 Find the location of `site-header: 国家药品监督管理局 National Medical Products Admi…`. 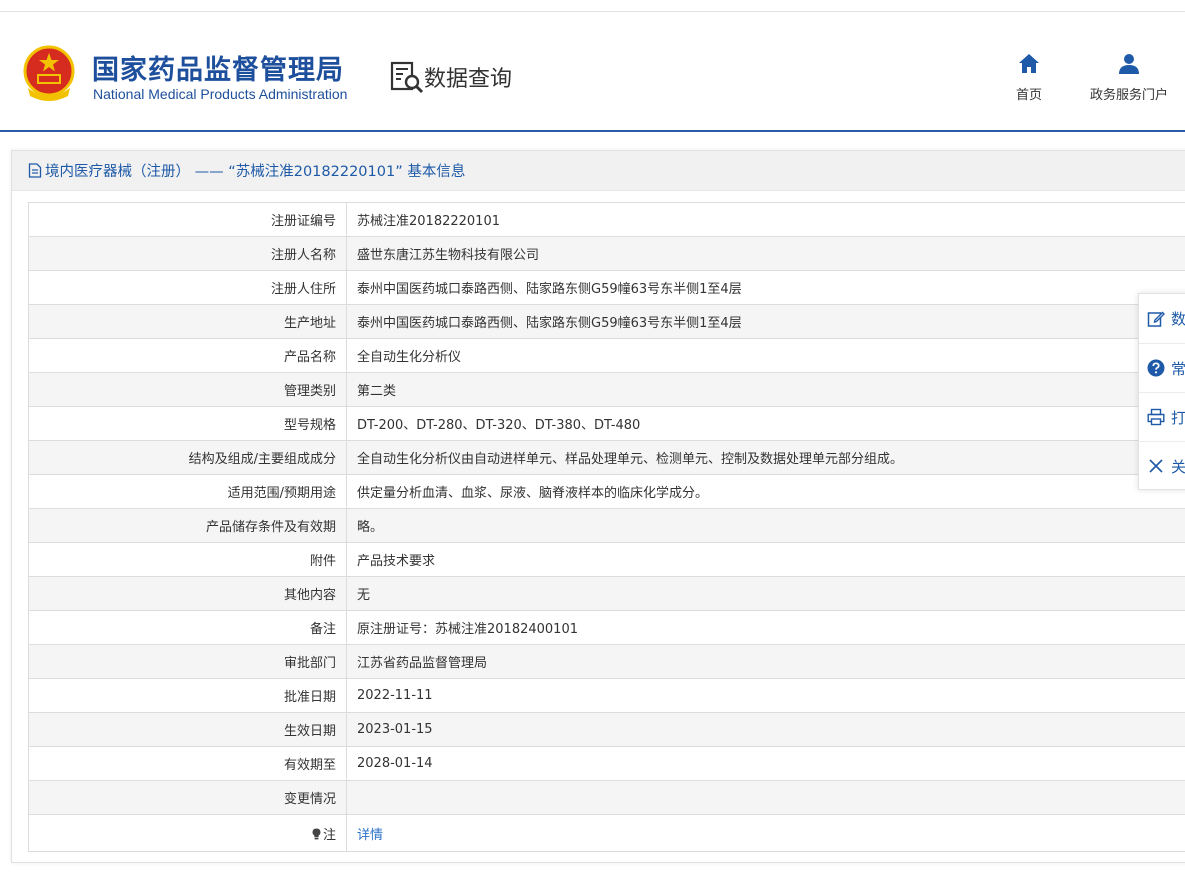

site-header: 国家药品监督管理局 National Medical Products Admi… is located at coordinates (592, 72).